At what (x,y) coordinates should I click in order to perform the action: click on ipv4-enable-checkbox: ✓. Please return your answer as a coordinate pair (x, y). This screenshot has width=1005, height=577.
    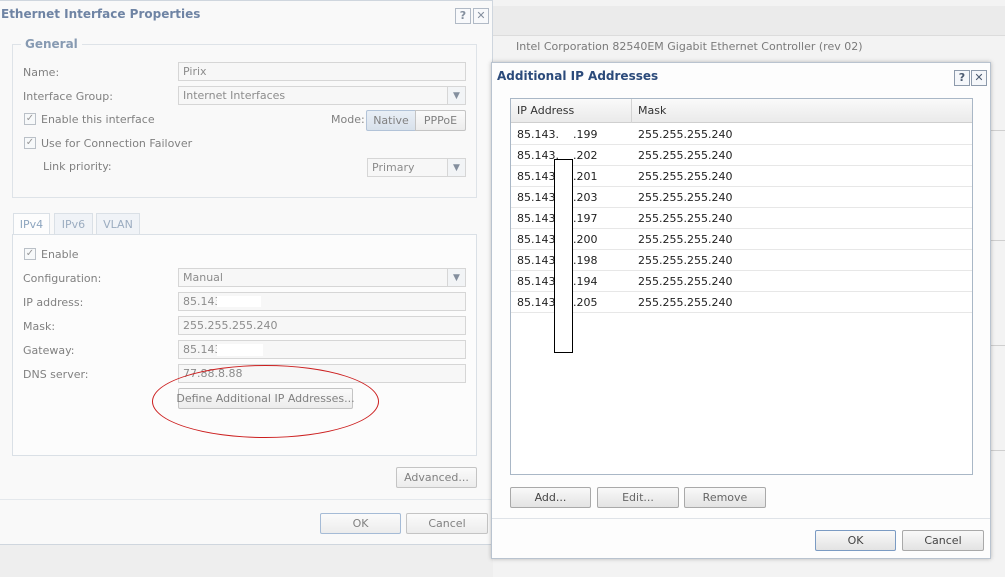
    Looking at the image, I should click on (30, 254).